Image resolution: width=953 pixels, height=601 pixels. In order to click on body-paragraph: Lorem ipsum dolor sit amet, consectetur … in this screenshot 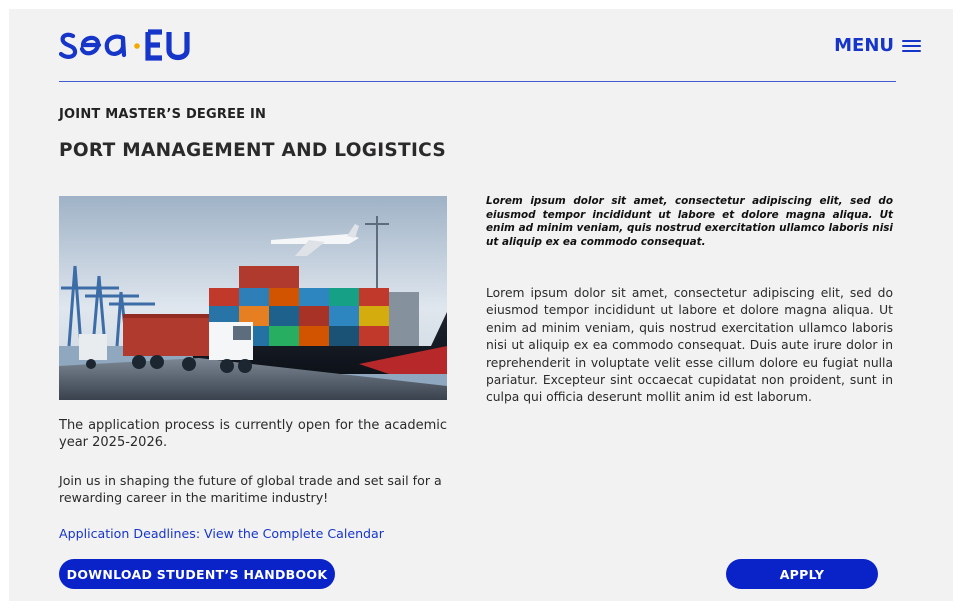, I will do `click(689, 345)`.